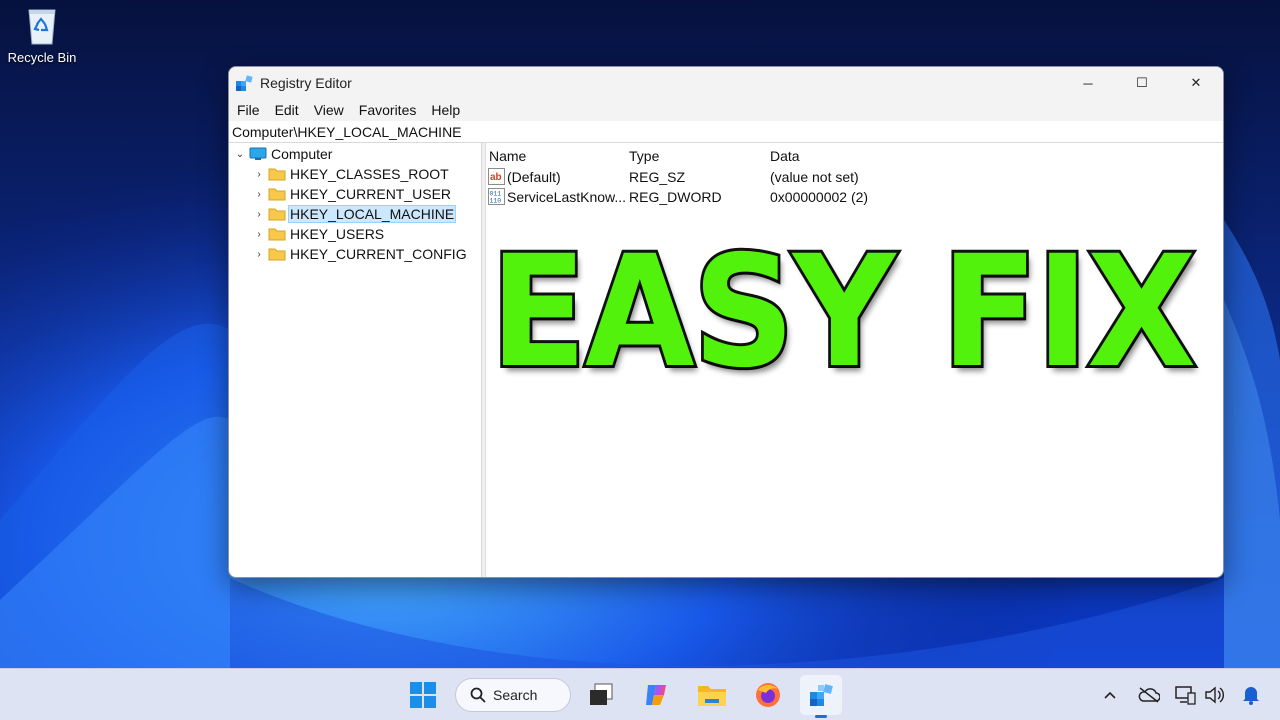 This screenshot has height=720, width=1280. What do you see at coordinates (726, 83) in the screenshot?
I see `title-bar: Registry Editor ─ ☐ ✕` at bounding box center [726, 83].